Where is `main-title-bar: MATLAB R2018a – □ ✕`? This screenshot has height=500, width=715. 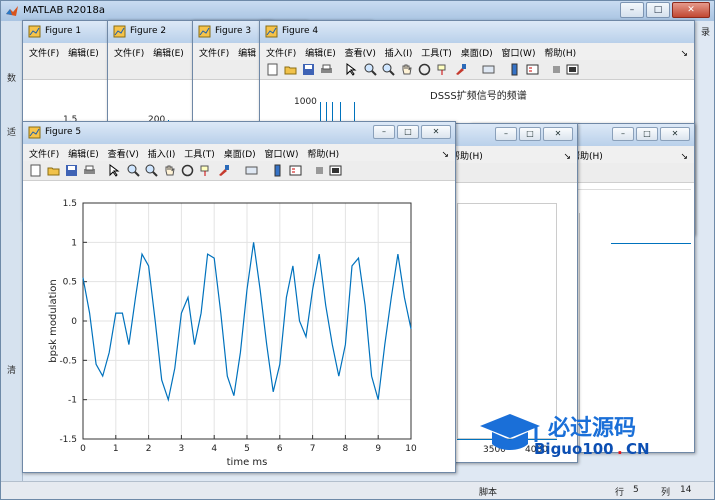
main-title-bar: MATLAB R2018a – □ ✕ is located at coordinates (357, 11).